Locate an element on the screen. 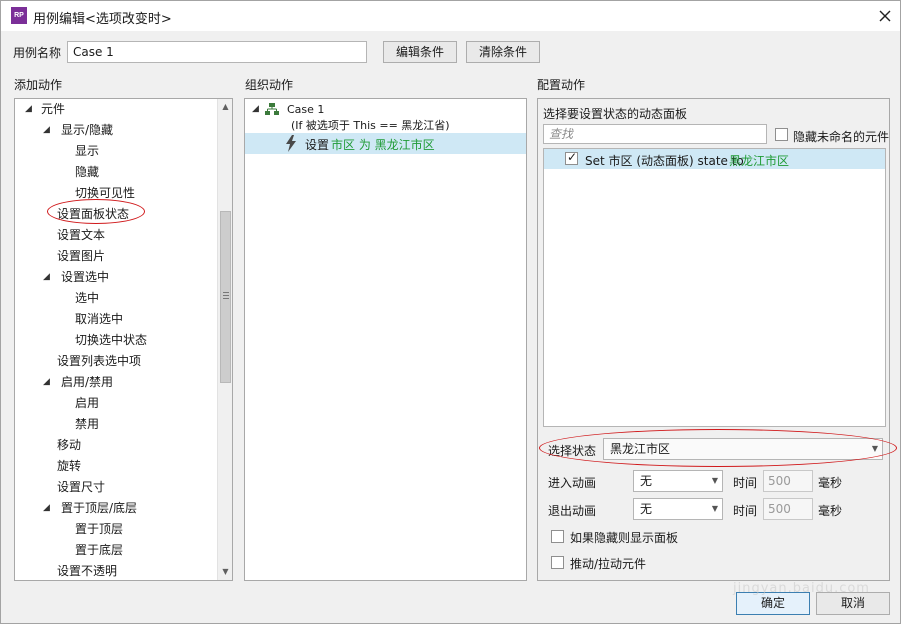 This screenshot has height=624, width=901. tree-item-label: 显示 is located at coordinates (87, 151).